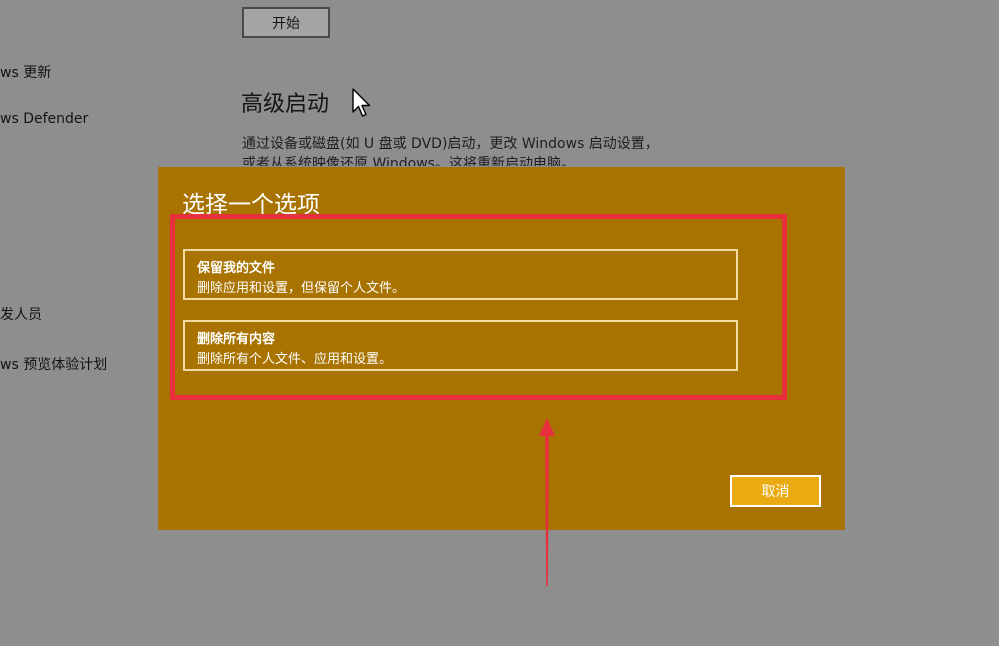  I want to click on dialog-title: 选择一个选项, so click(251, 205).